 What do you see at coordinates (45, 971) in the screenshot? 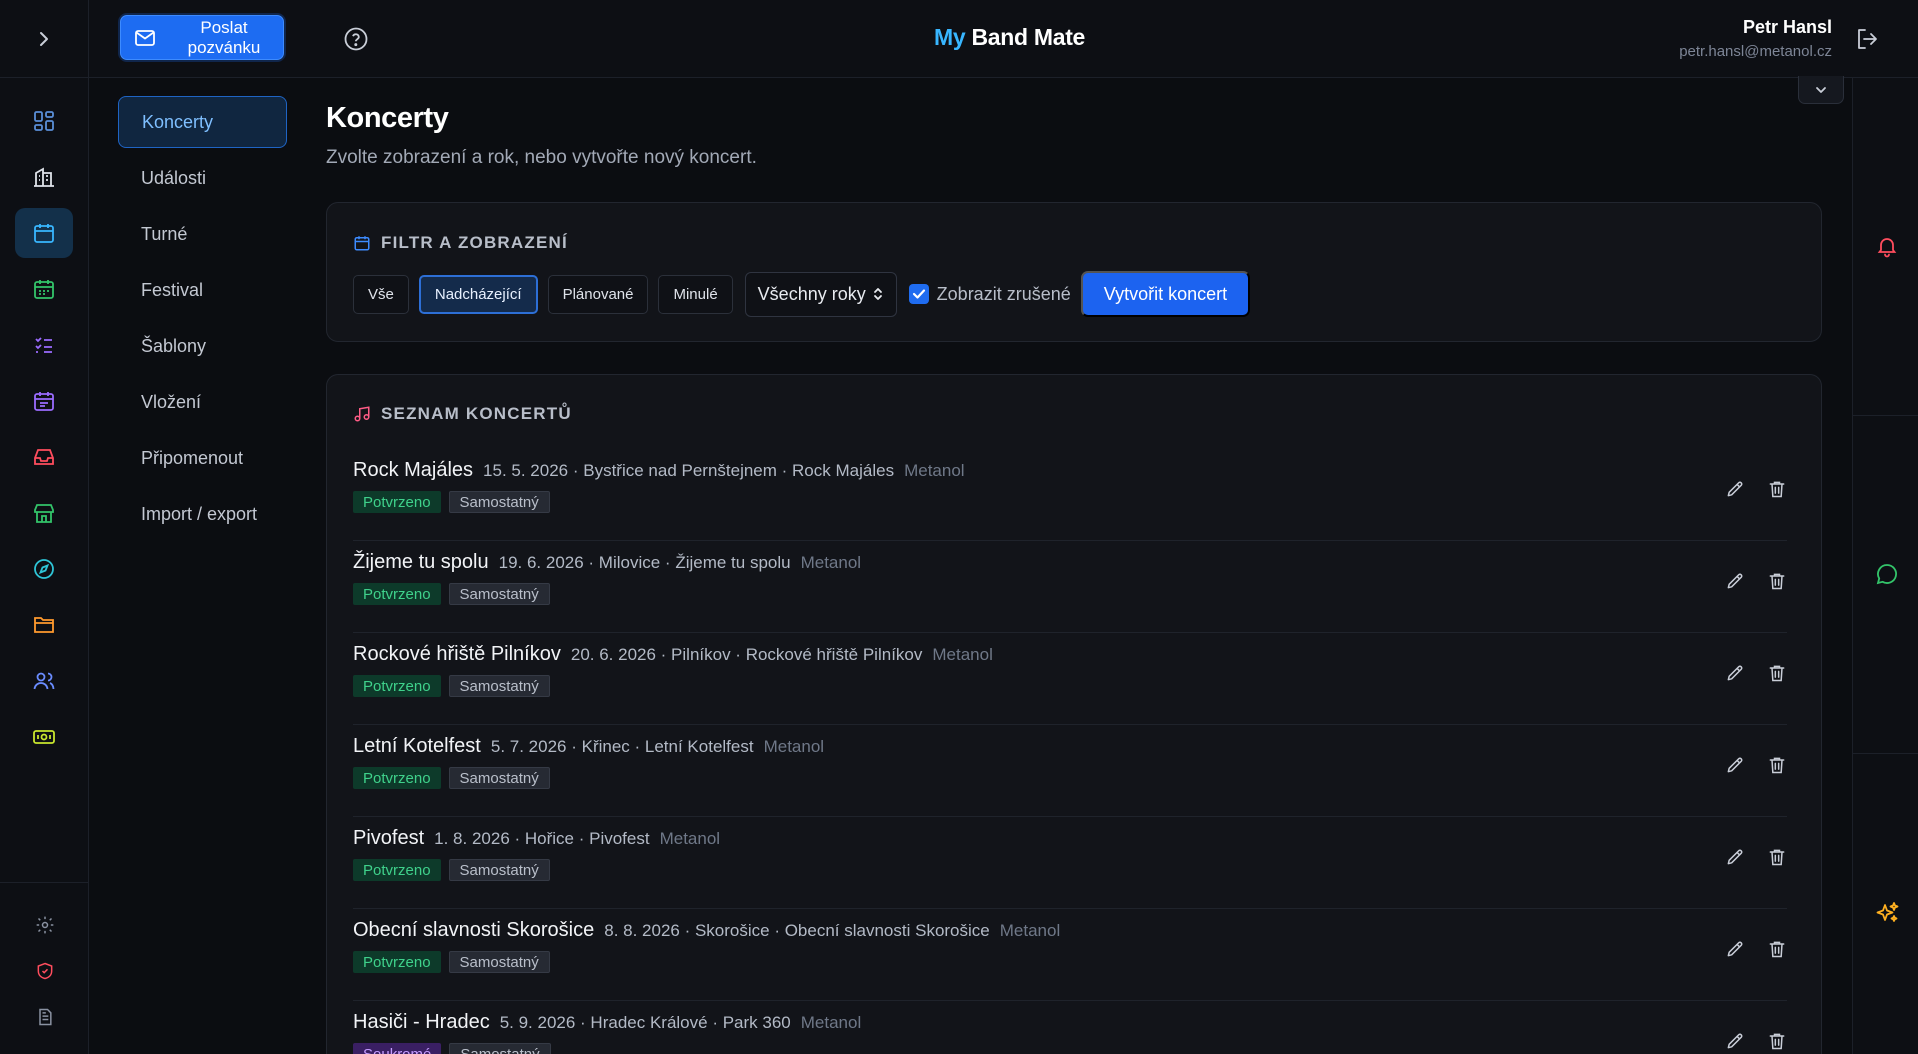
I see `rail-item-security` at bounding box center [45, 971].